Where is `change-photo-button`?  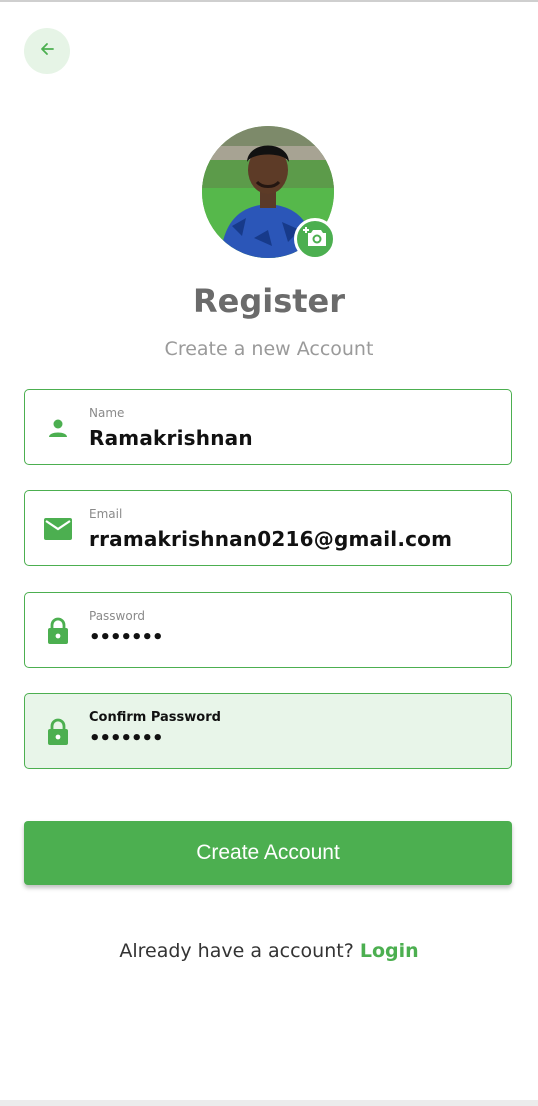
change-photo-button is located at coordinates (315, 239).